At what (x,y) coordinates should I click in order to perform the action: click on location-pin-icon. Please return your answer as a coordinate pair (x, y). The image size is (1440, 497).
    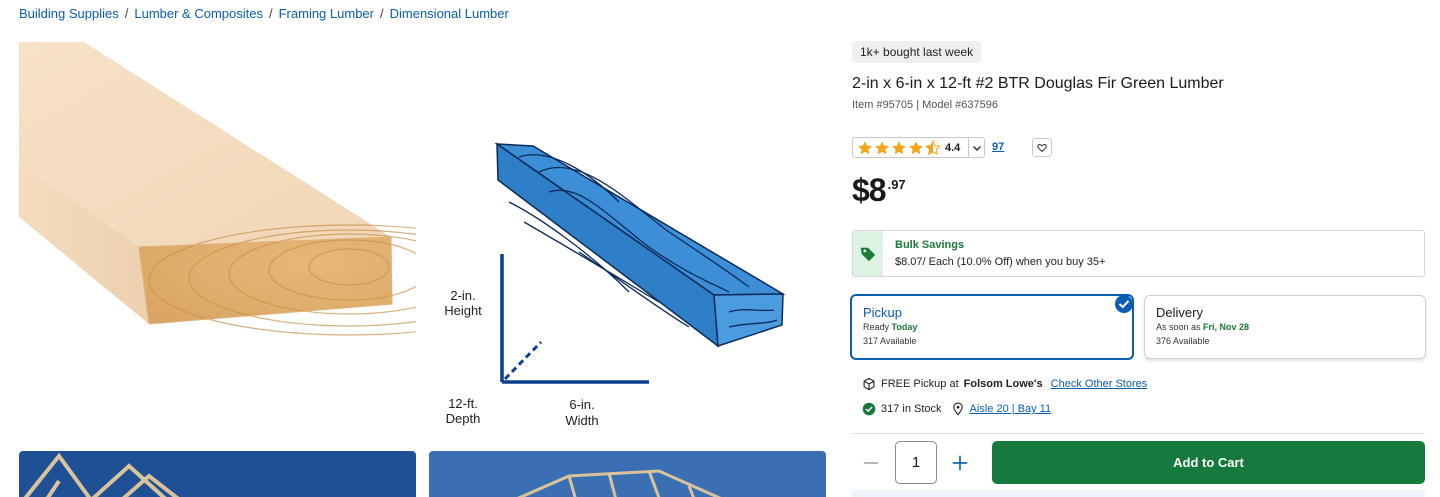
    Looking at the image, I should click on (957, 409).